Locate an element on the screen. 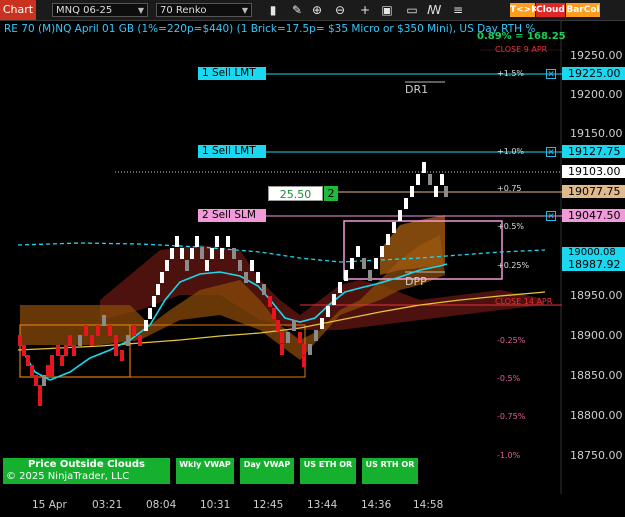  close-apr9-label: CLOSE 9 APR is located at coordinates (521, 49).